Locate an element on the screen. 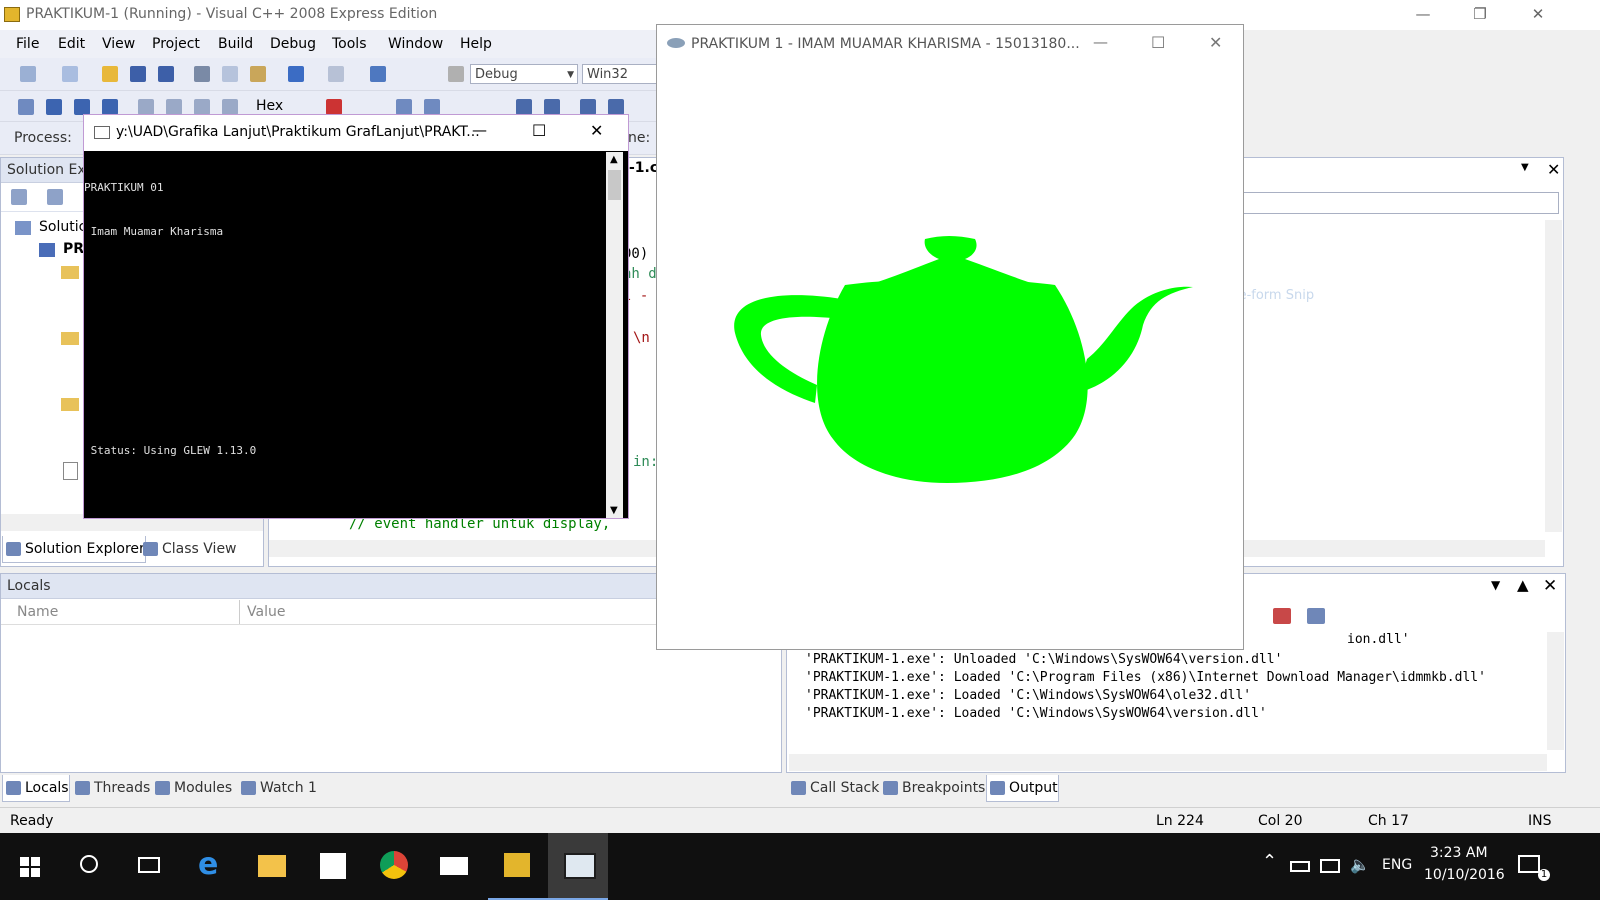 The width and height of the screenshot is (1600, 900). hex-button: Hex is located at coordinates (269, 106).